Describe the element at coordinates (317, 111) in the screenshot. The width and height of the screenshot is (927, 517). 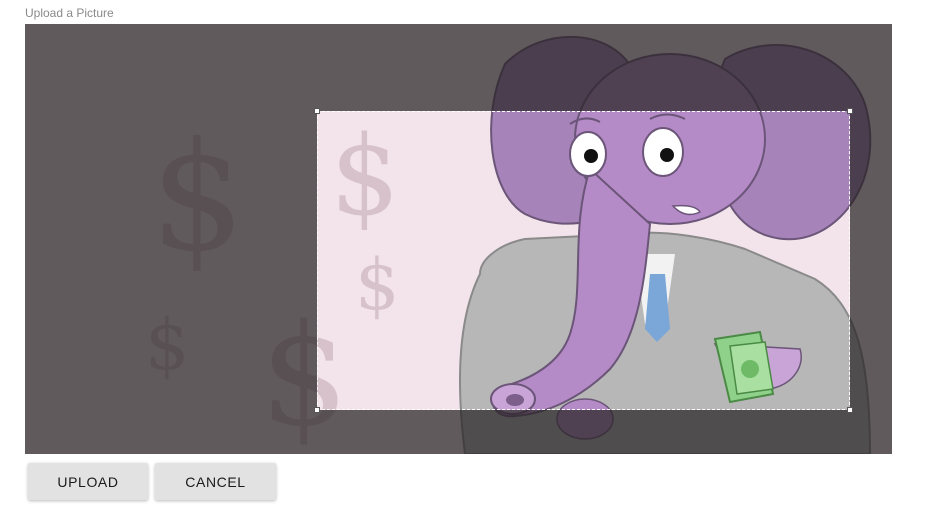
I see `crop-handle-top-left` at that location.